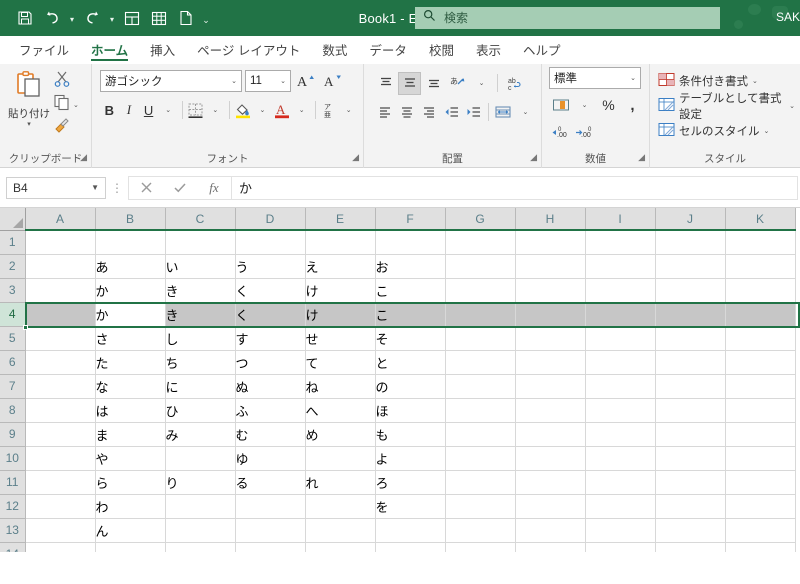  Describe the element at coordinates (410, 290) in the screenshot. I see `cell-F3: こ` at that location.